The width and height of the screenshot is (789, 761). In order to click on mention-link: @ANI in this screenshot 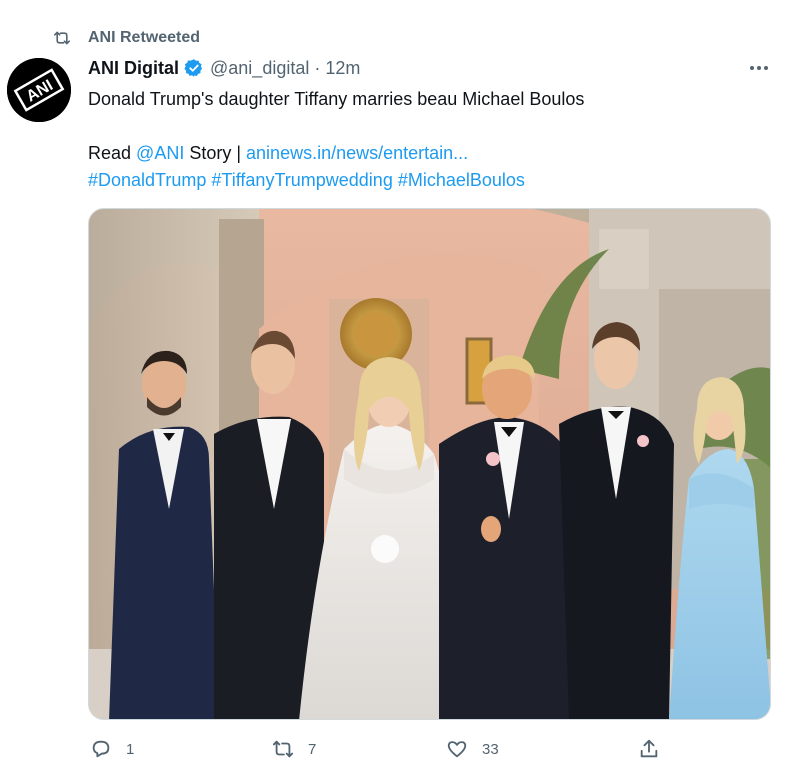, I will do `click(160, 153)`.